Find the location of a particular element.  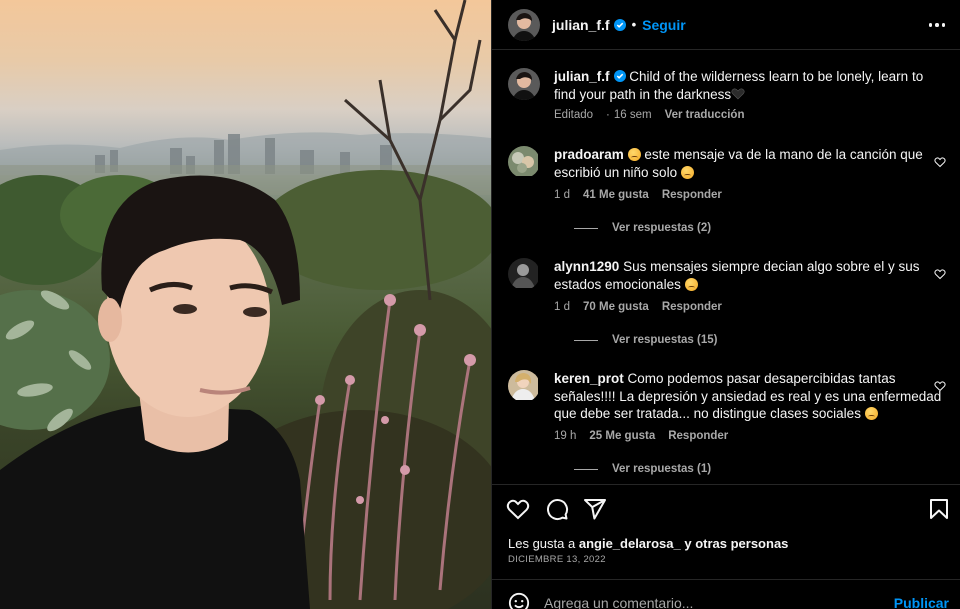

likes-prefix: Les gusta a is located at coordinates (542, 543).